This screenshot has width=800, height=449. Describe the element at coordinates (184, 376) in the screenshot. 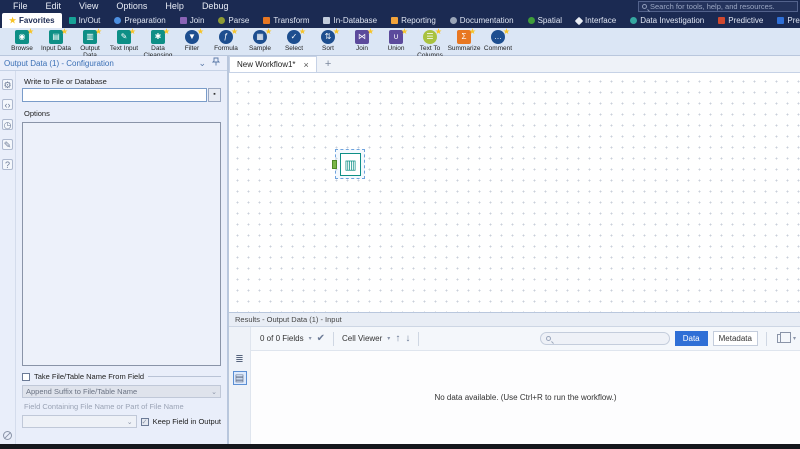

I see `divider` at that location.